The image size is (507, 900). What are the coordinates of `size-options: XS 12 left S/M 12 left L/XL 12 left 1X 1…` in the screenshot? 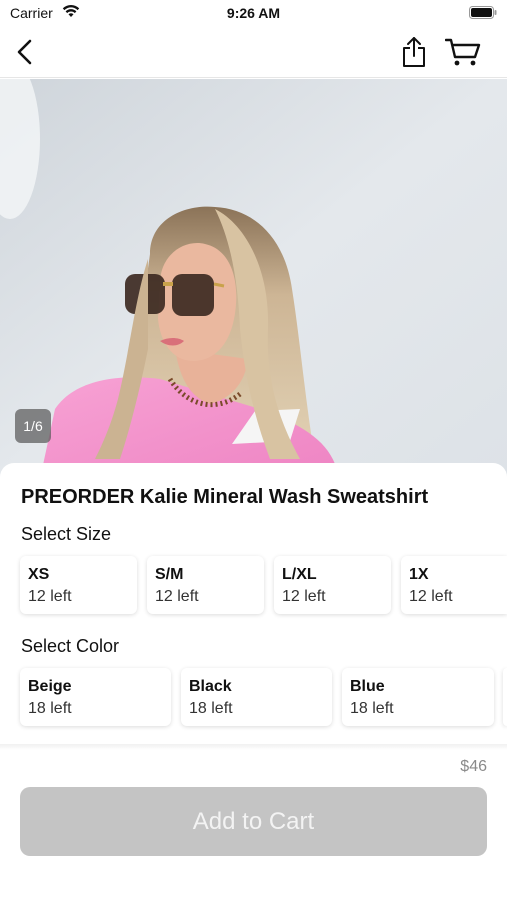 It's located at (253, 587).